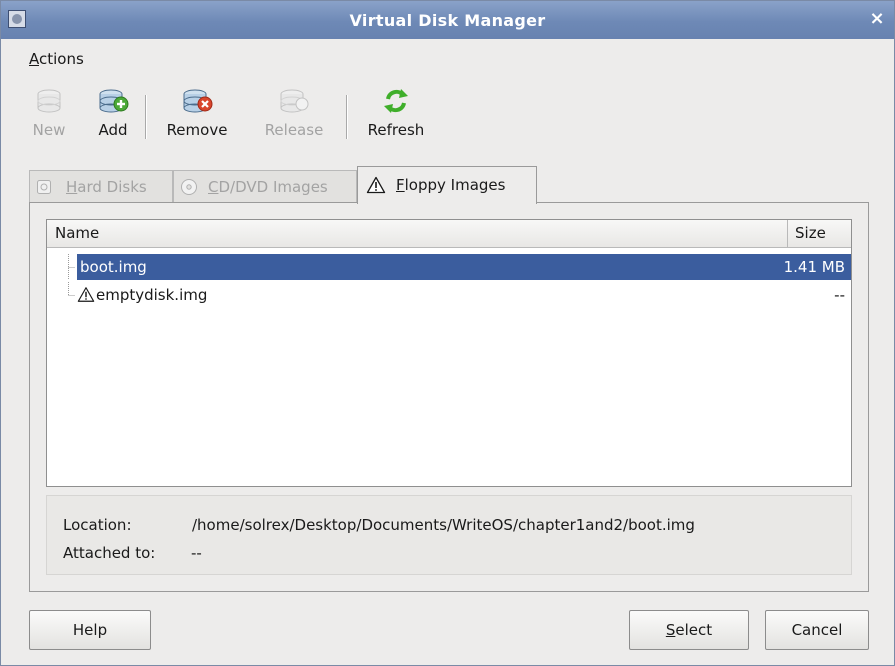 This screenshot has height=666, width=895. What do you see at coordinates (464, 267) in the screenshot?
I see `selection-highlight` at bounding box center [464, 267].